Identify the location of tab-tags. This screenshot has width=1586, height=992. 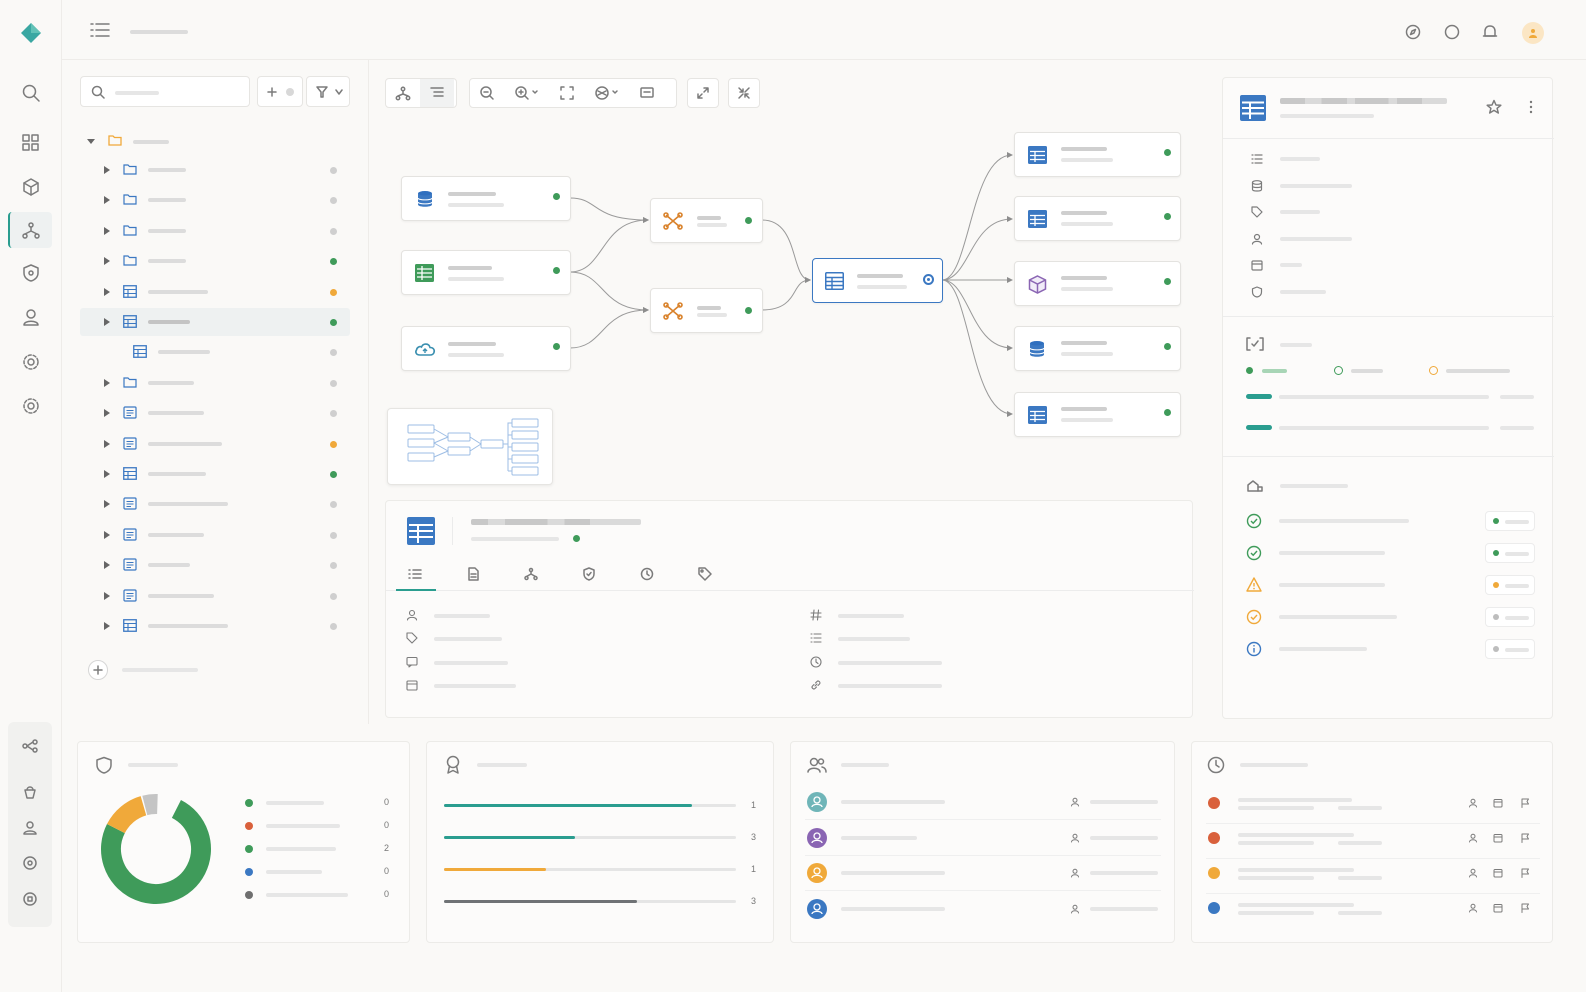
(706, 576).